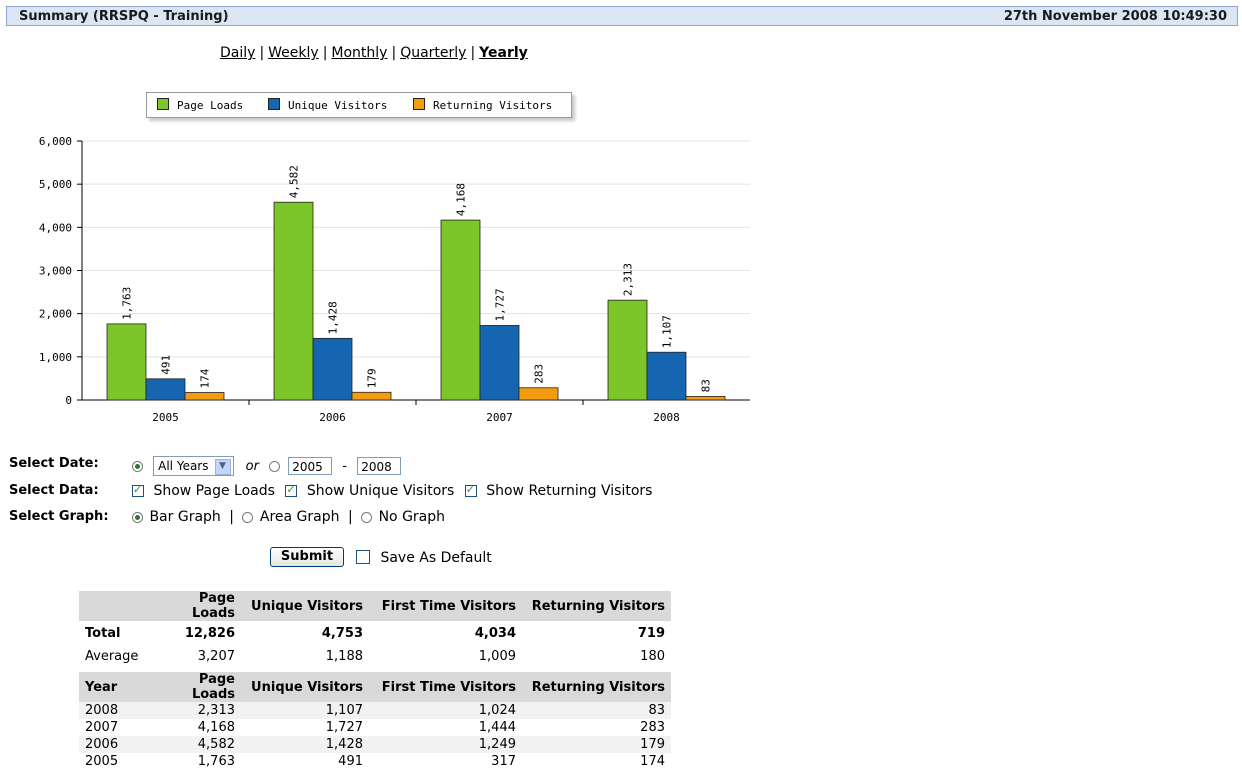 The width and height of the screenshot is (1242, 770). What do you see at coordinates (138, 490) in the screenshot?
I see `page-loads-checkbox` at bounding box center [138, 490].